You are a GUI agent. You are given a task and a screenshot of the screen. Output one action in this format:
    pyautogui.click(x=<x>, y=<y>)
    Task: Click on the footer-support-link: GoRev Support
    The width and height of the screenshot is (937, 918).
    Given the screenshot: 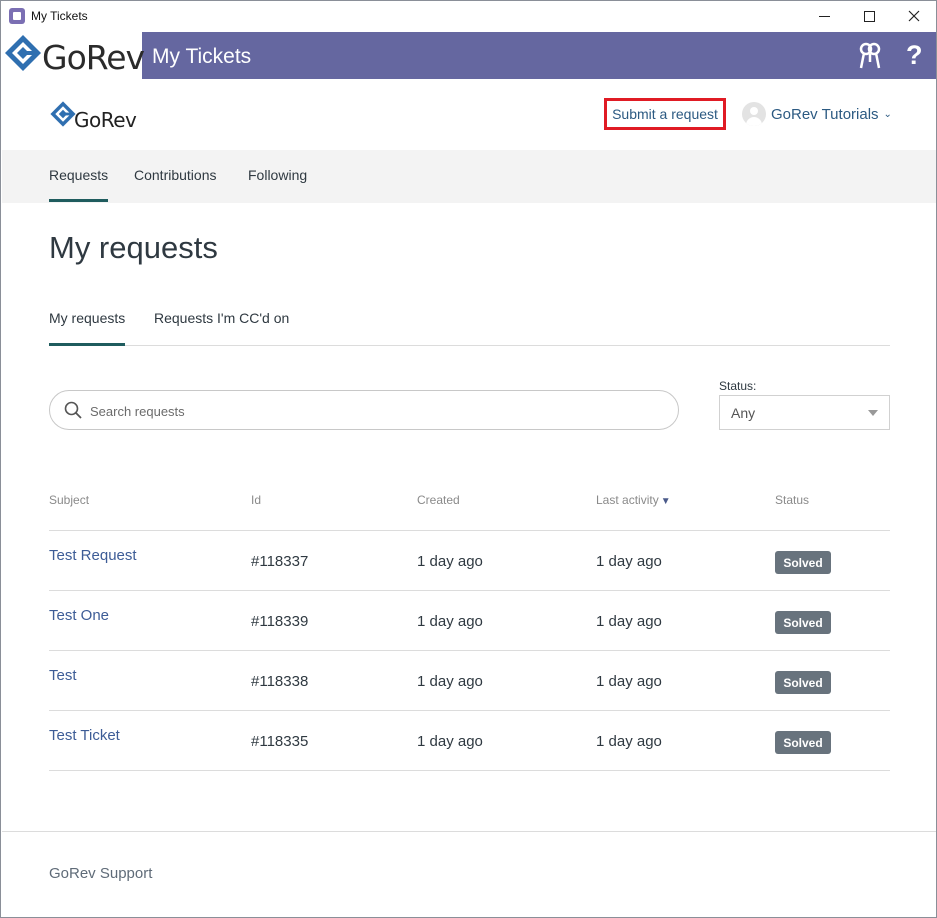 What is the action you would take?
    pyautogui.click(x=100, y=873)
    